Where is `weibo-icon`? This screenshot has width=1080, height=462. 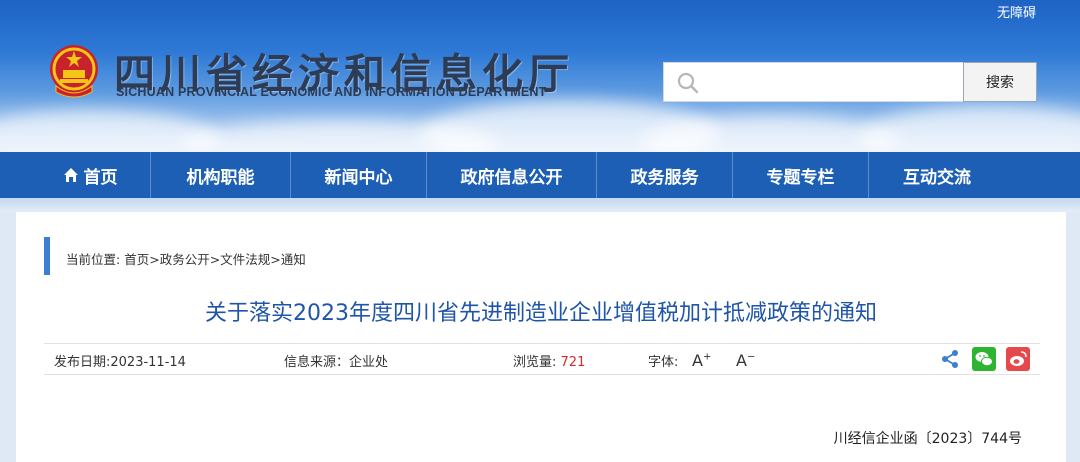
weibo-icon is located at coordinates (1018, 359).